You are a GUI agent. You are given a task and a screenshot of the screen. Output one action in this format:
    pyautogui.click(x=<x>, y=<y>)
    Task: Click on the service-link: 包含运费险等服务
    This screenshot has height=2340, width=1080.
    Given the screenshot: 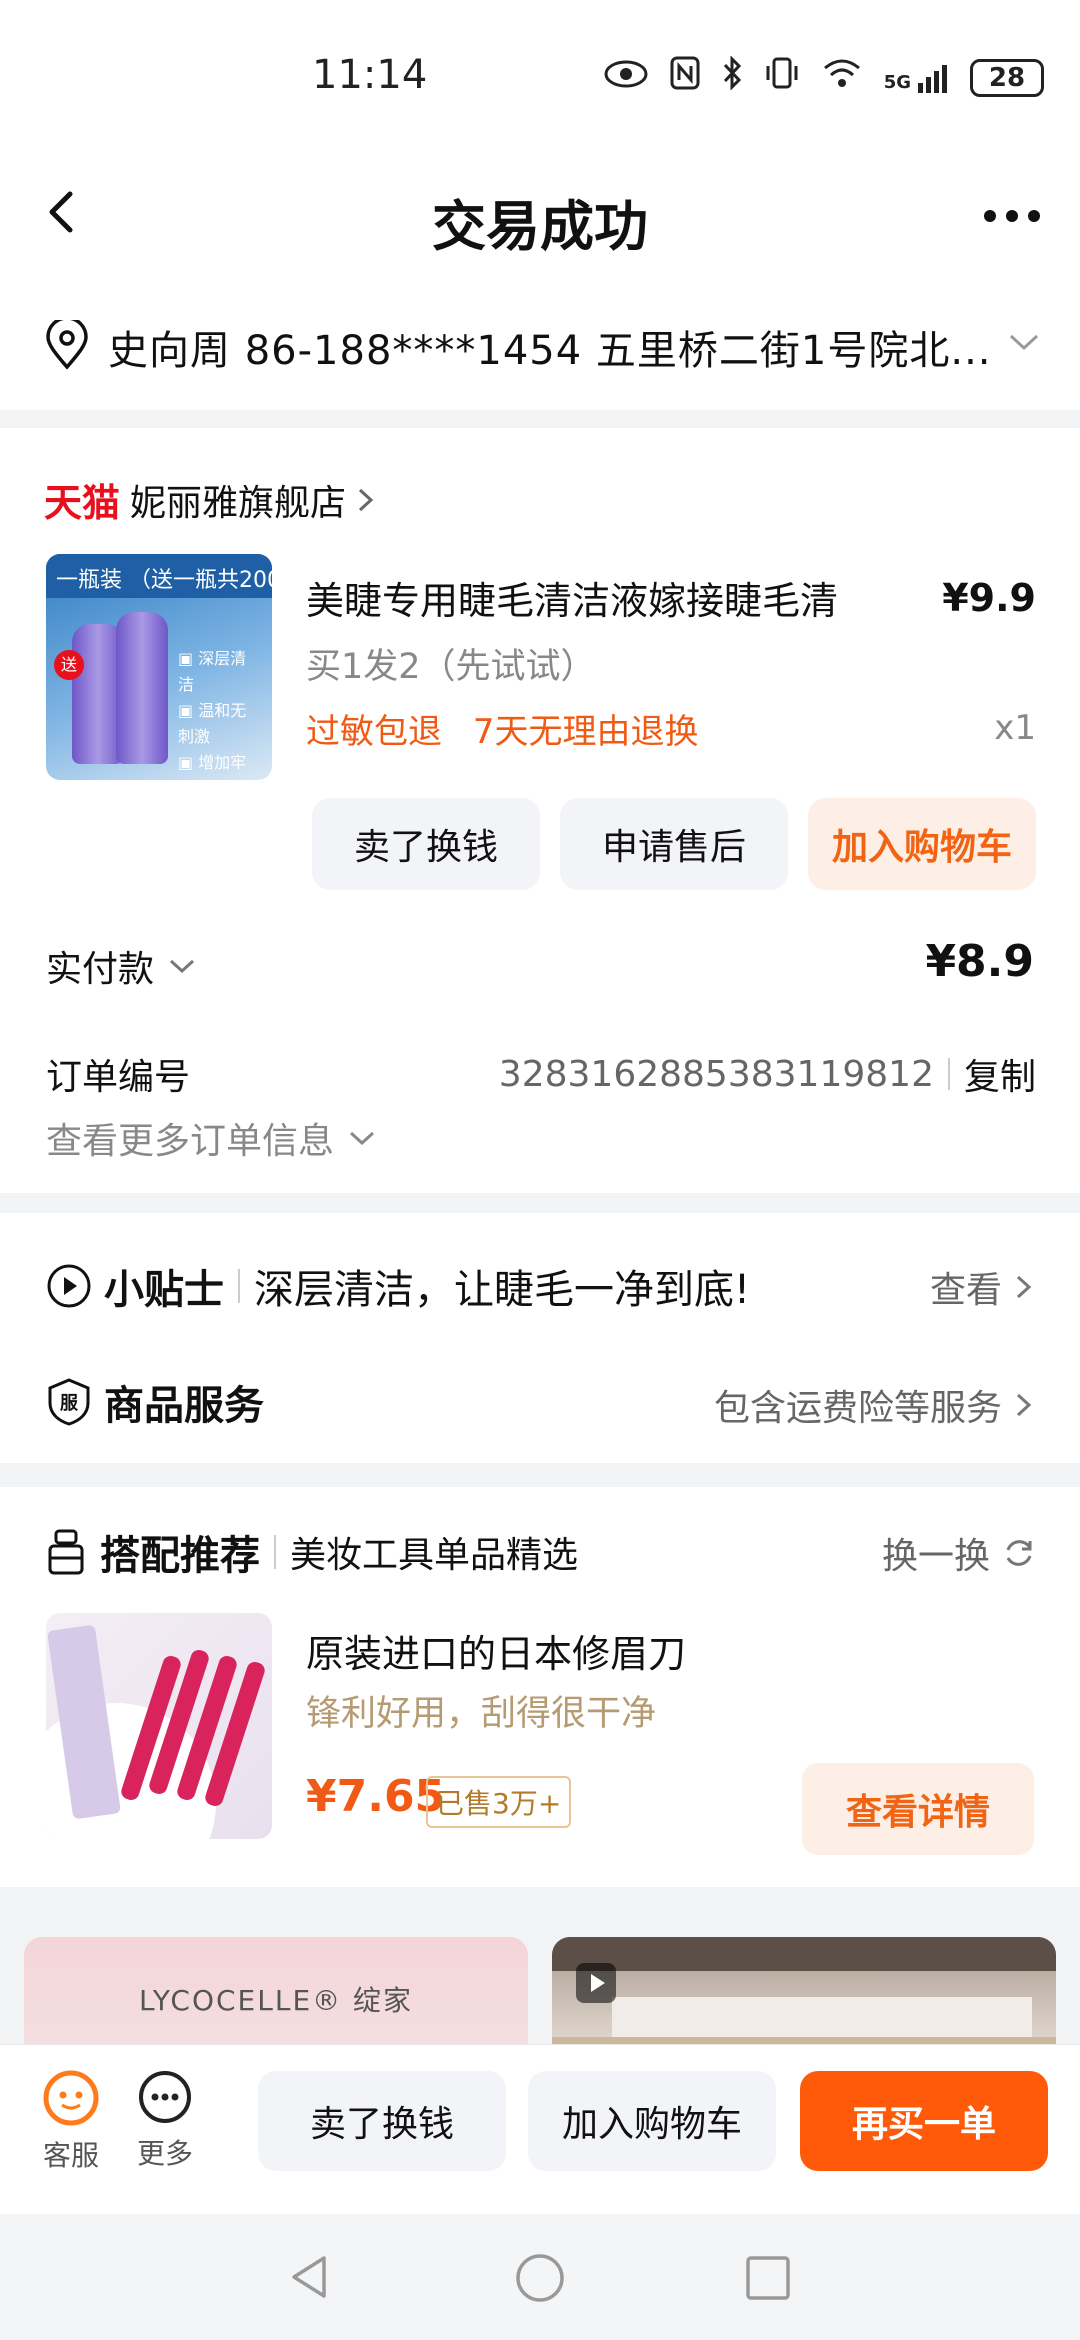 What is the action you would take?
    pyautogui.click(x=875, y=1405)
    